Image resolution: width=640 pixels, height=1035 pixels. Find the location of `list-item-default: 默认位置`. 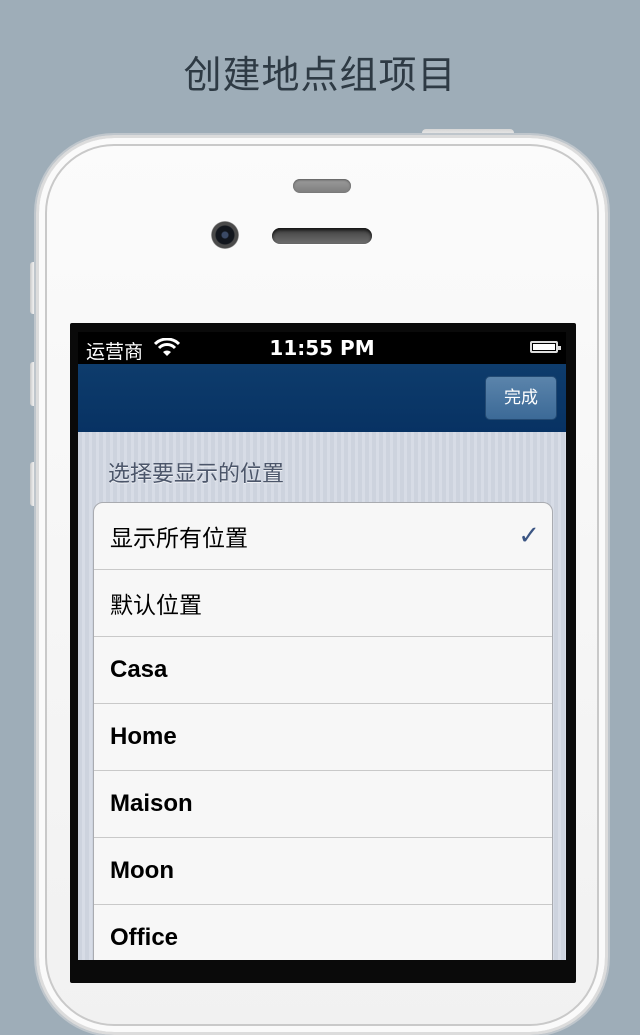

list-item-default: 默认位置 is located at coordinates (323, 603).